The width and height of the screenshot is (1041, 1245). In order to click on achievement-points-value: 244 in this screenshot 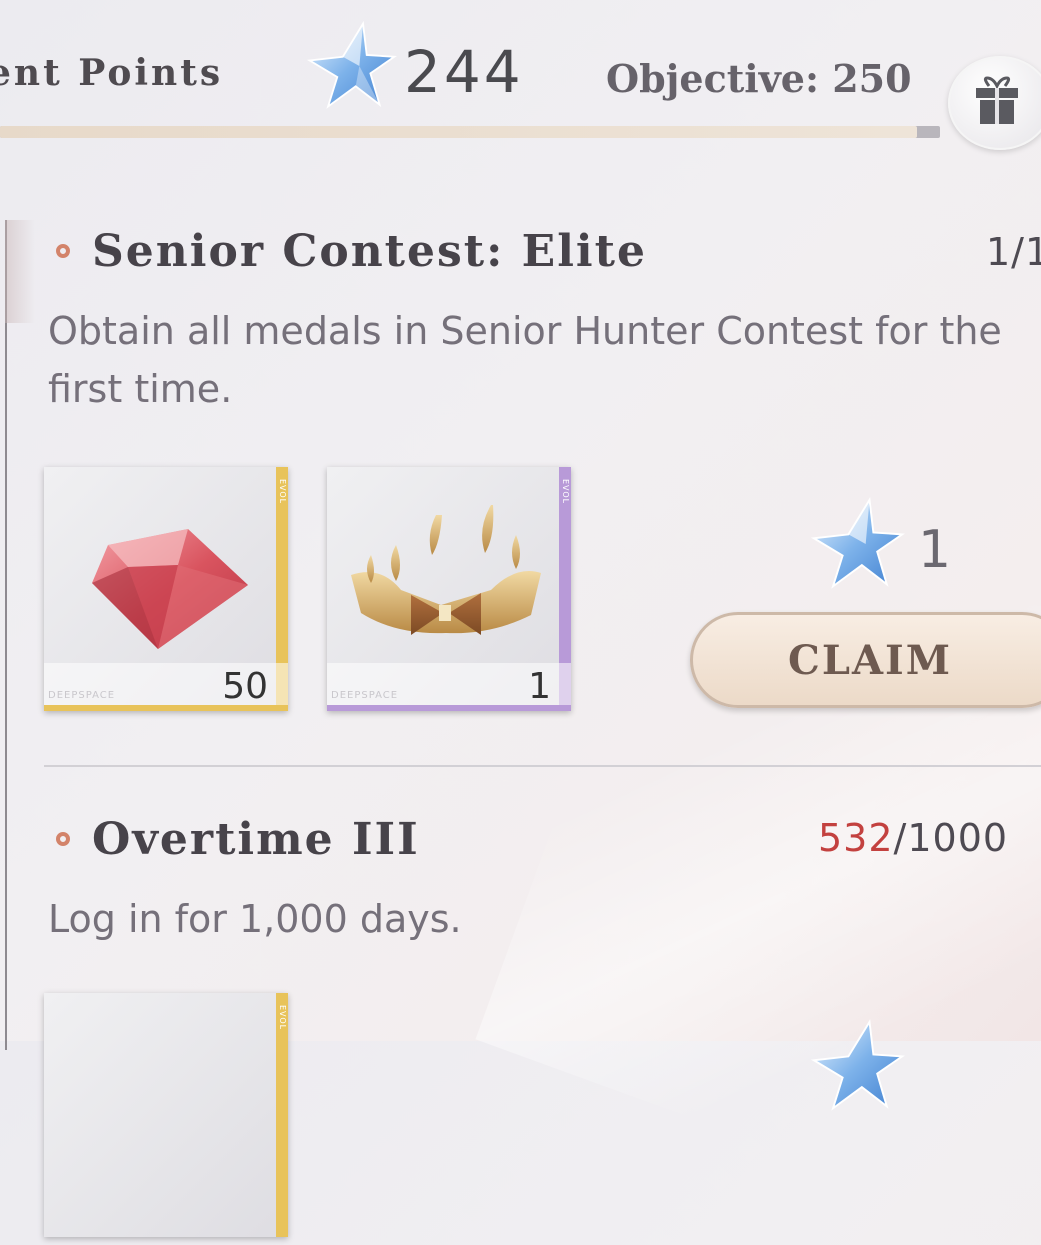, I will do `click(464, 72)`.